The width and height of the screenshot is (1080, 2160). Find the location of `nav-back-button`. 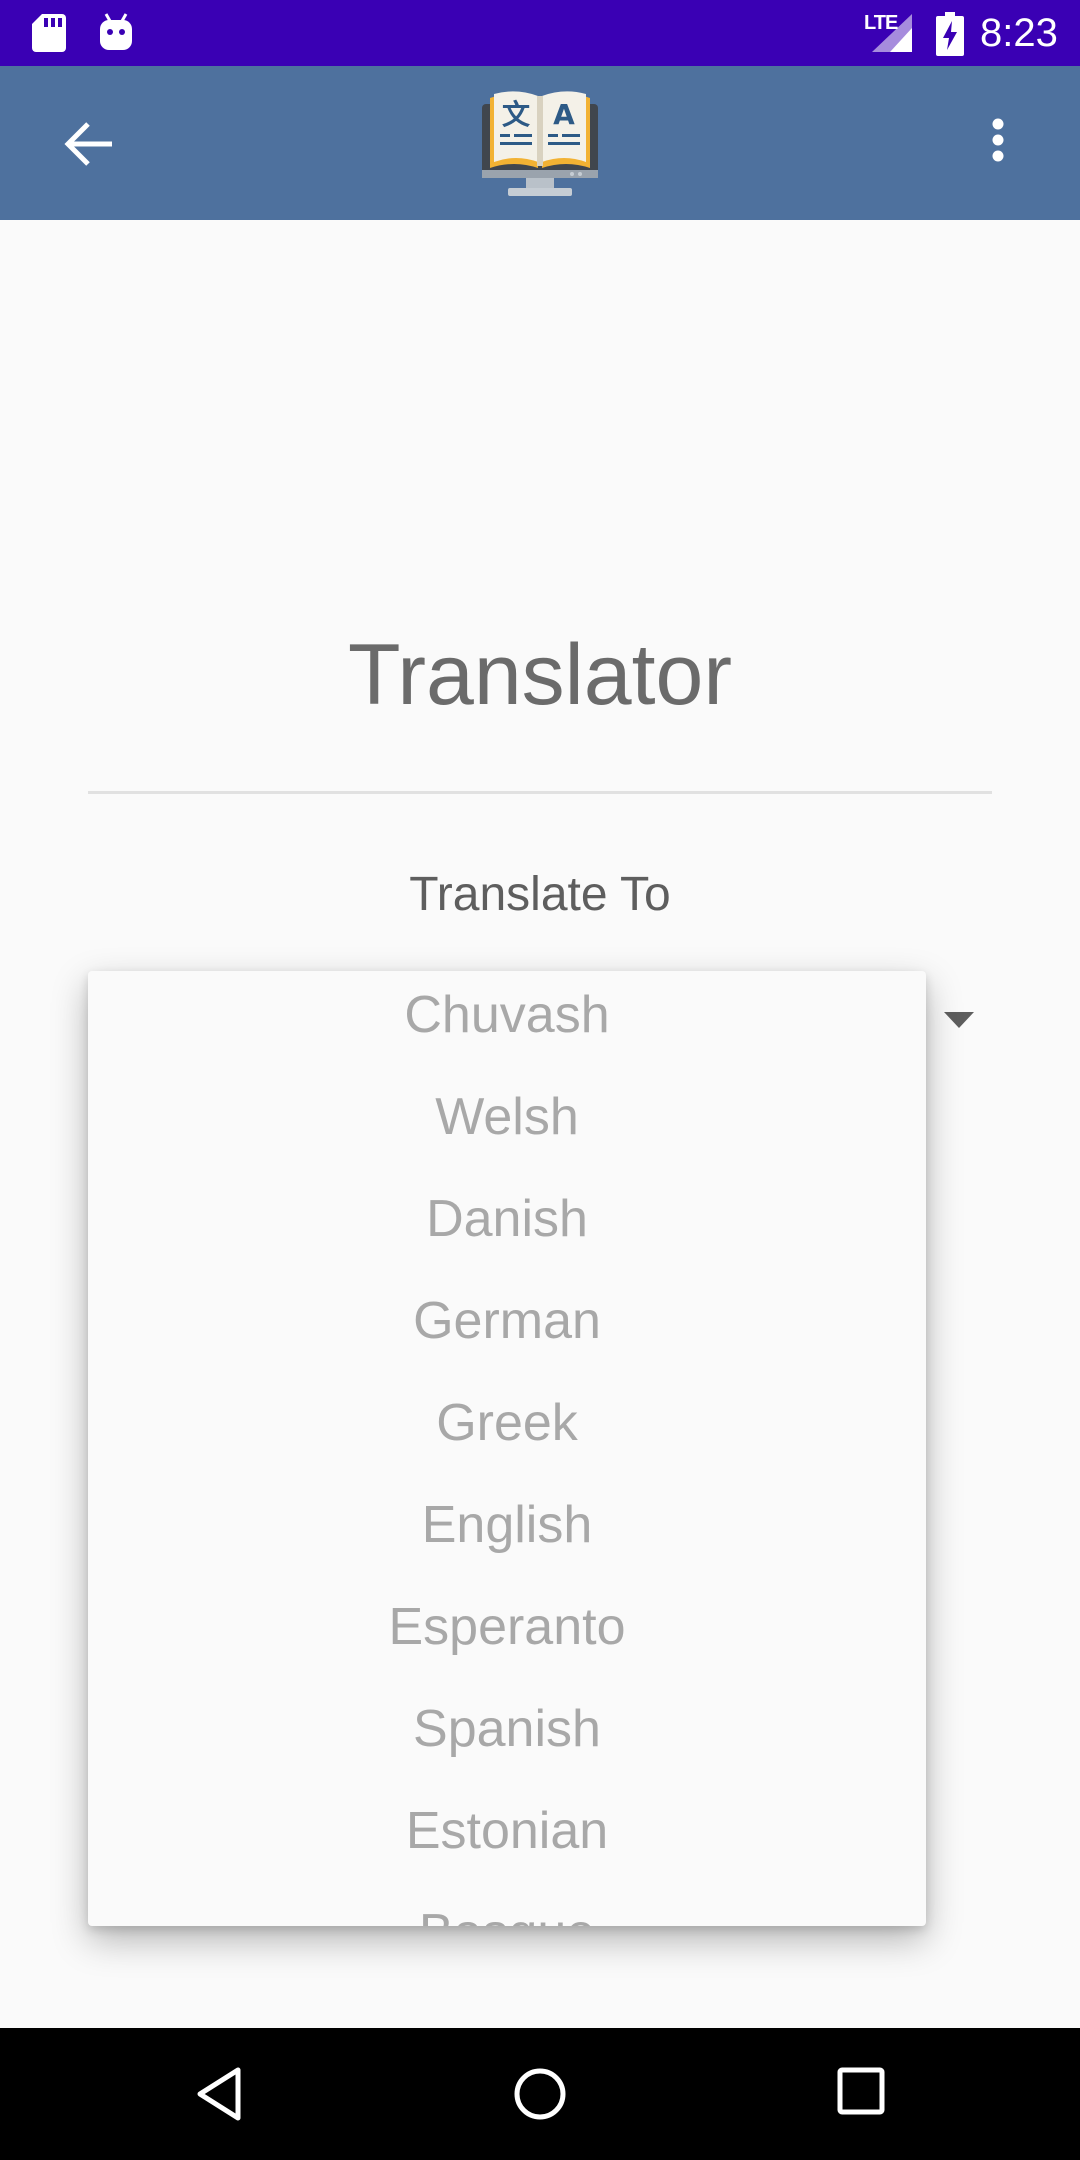

nav-back-button is located at coordinates (222, 2096).